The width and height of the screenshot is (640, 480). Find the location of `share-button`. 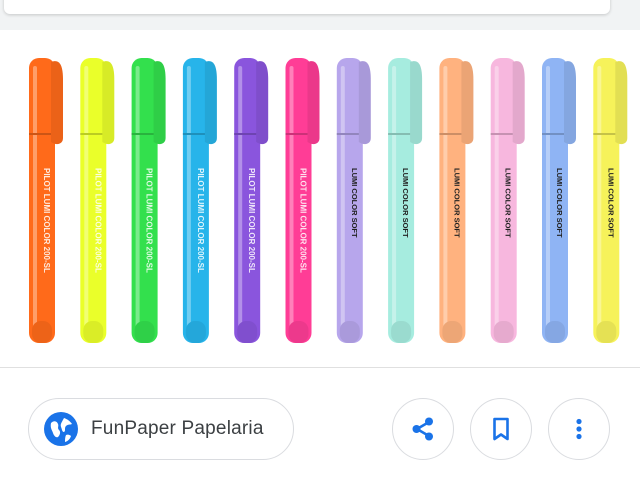

share-button is located at coordinates (423, 429).